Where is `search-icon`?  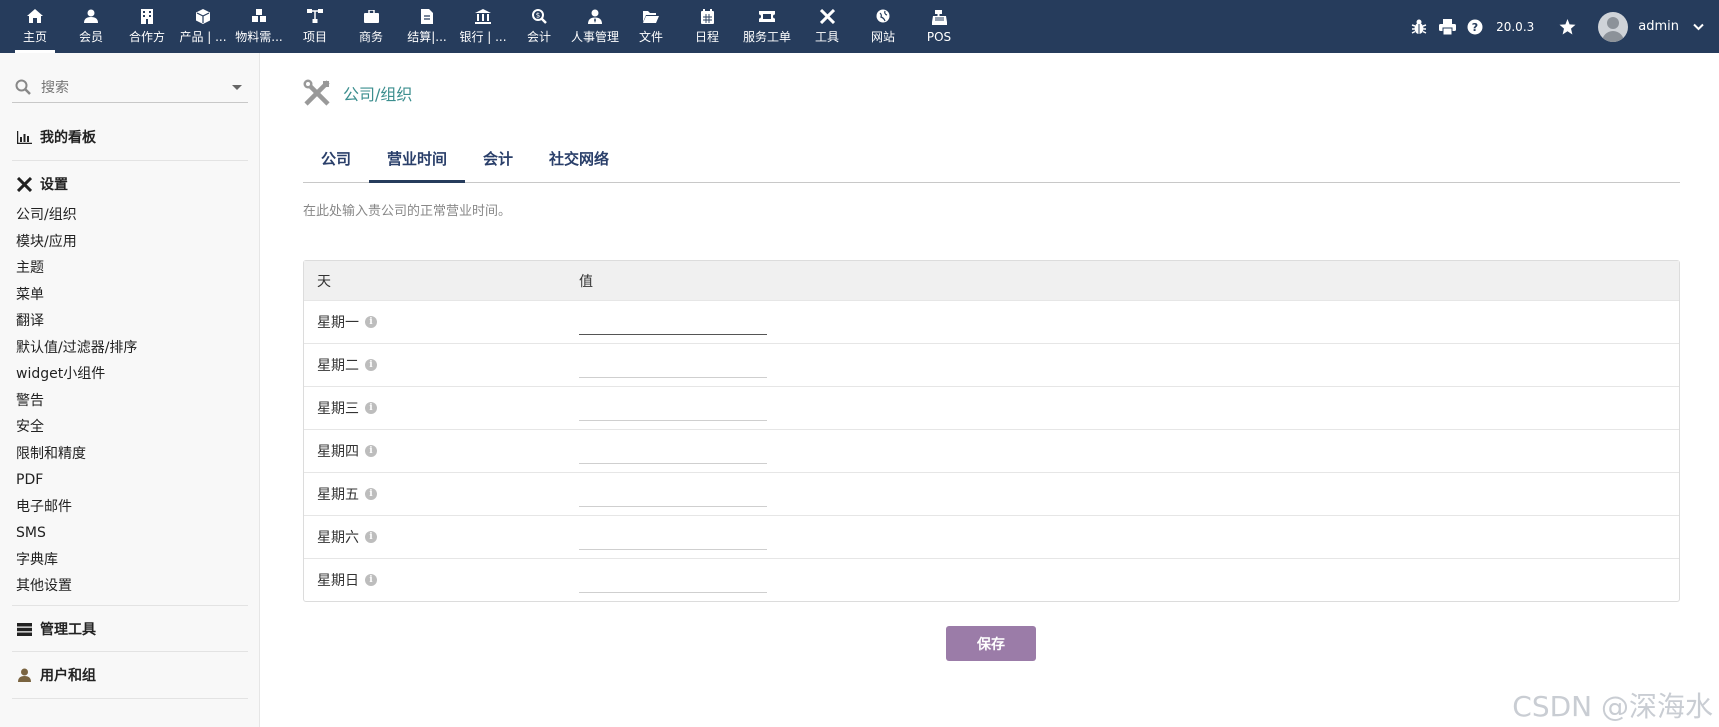
search-icon is located at coordinates (24, 88).